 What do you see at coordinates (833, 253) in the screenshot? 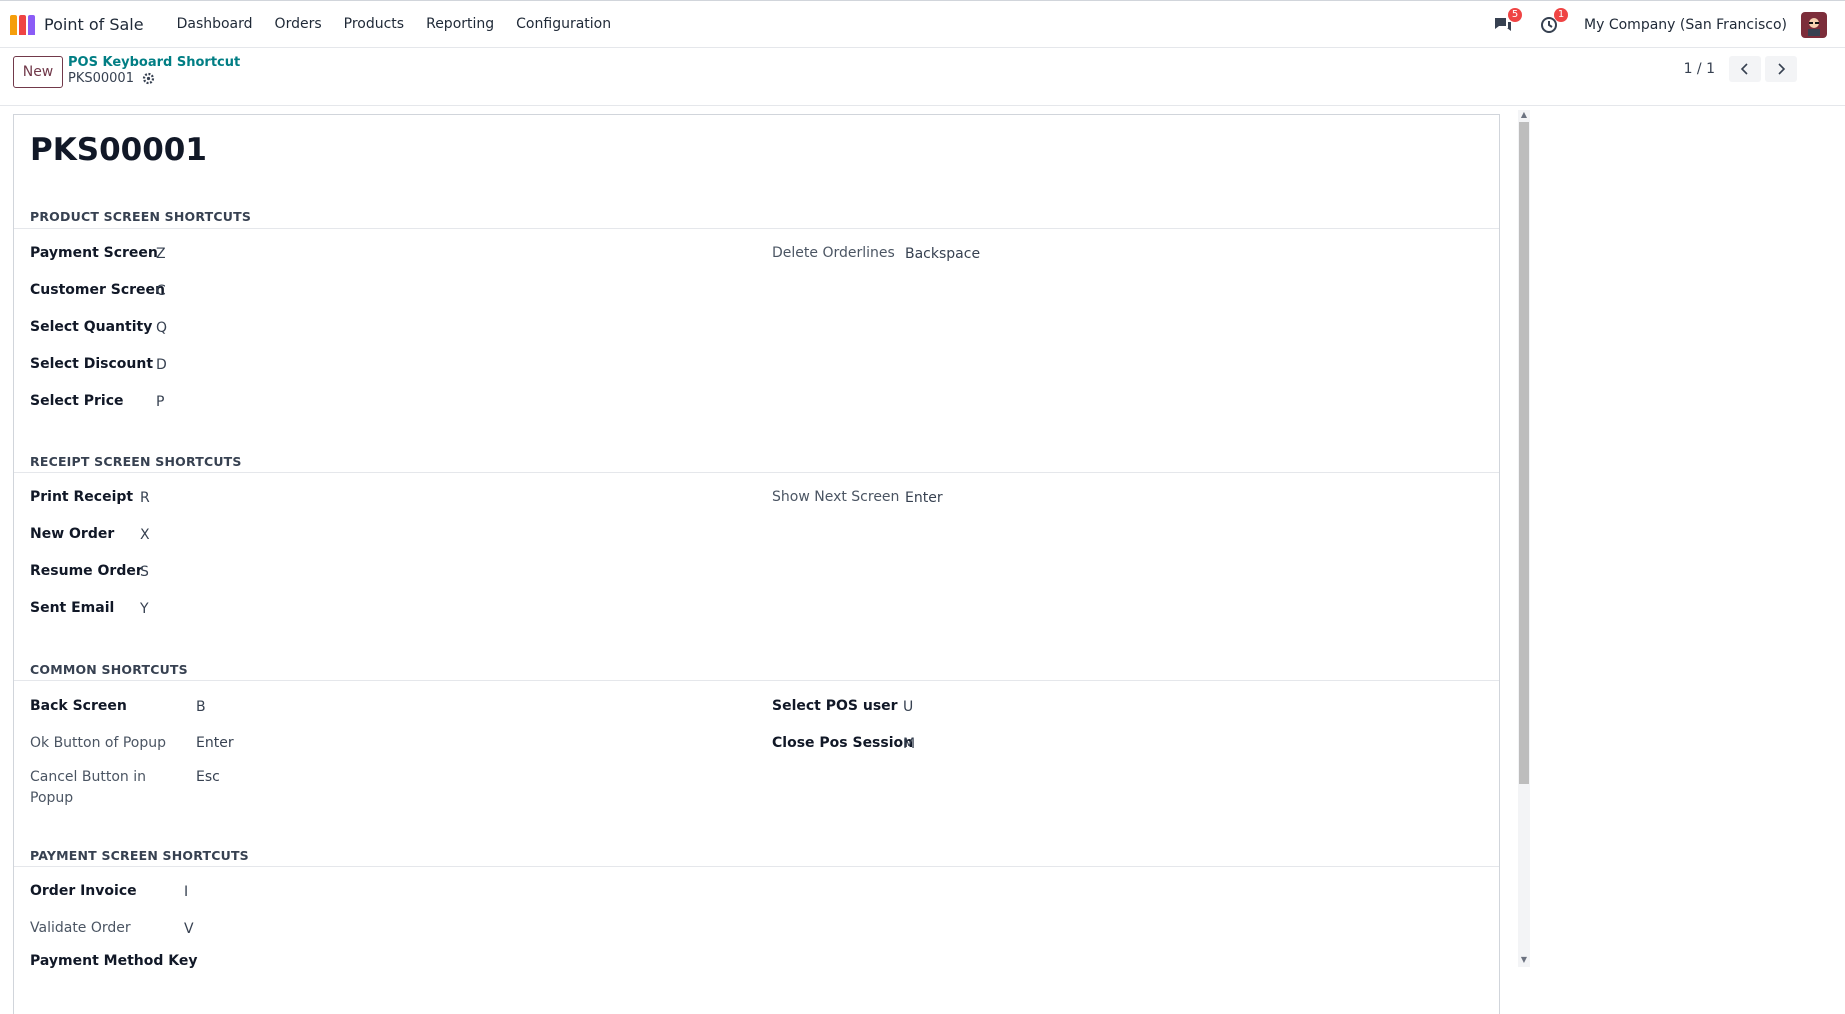
I see `field-label: Delete Orderlines` at bounding box center [833, 253].